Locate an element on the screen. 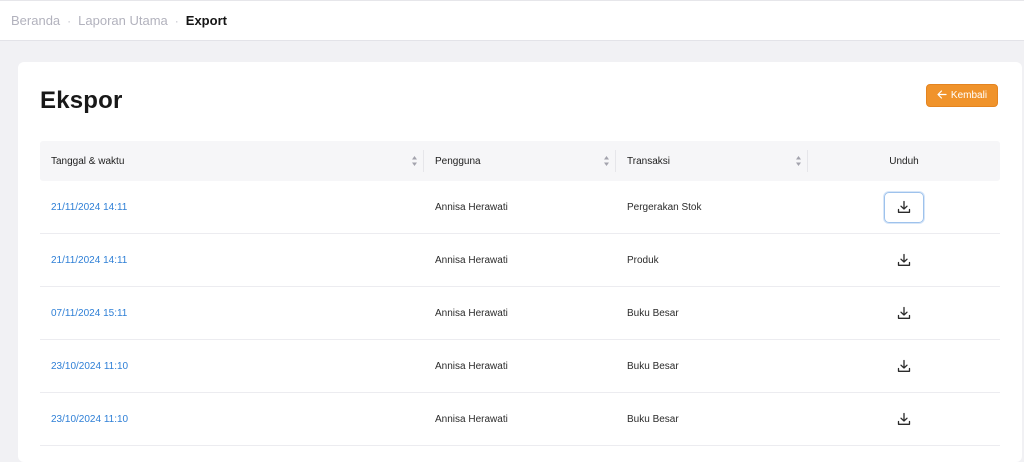 The image size is (1024, 462). page-title: Ekspor is located at coordinates (81, 100).